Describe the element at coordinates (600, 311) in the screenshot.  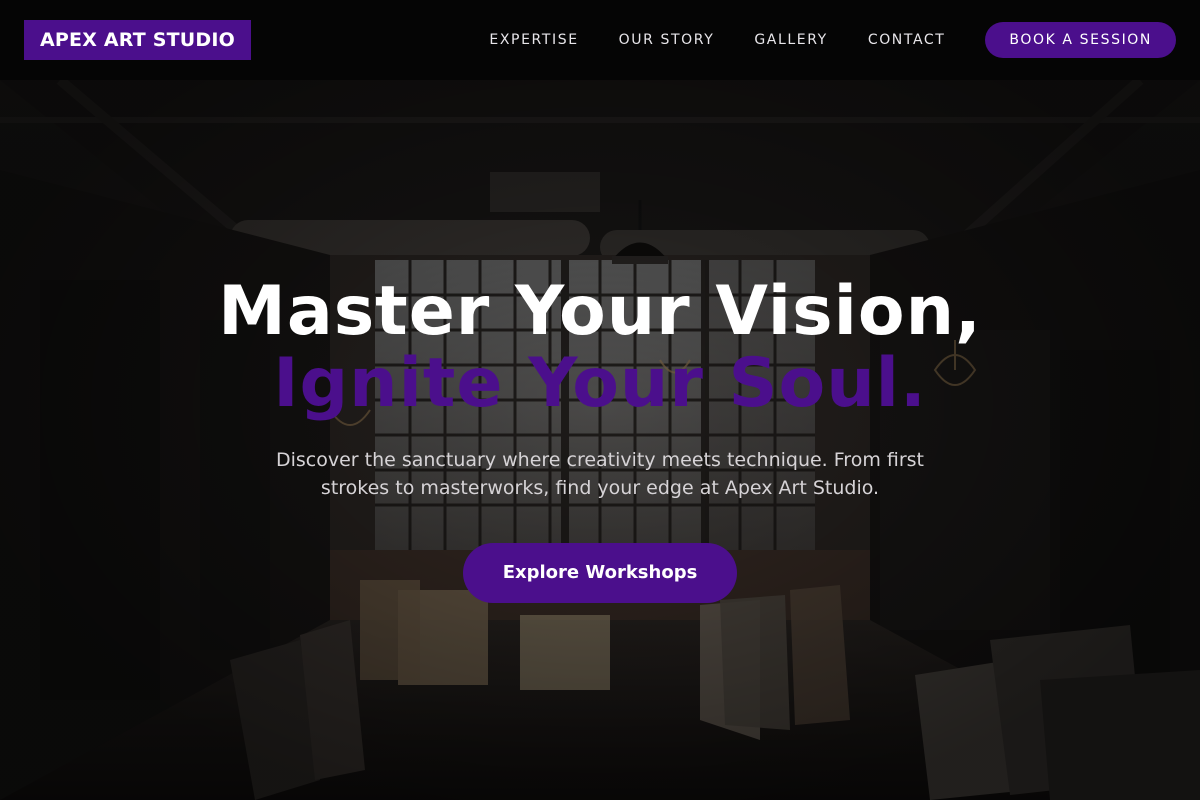
I see `headline-line-1: Master Your Vision,` at that location.